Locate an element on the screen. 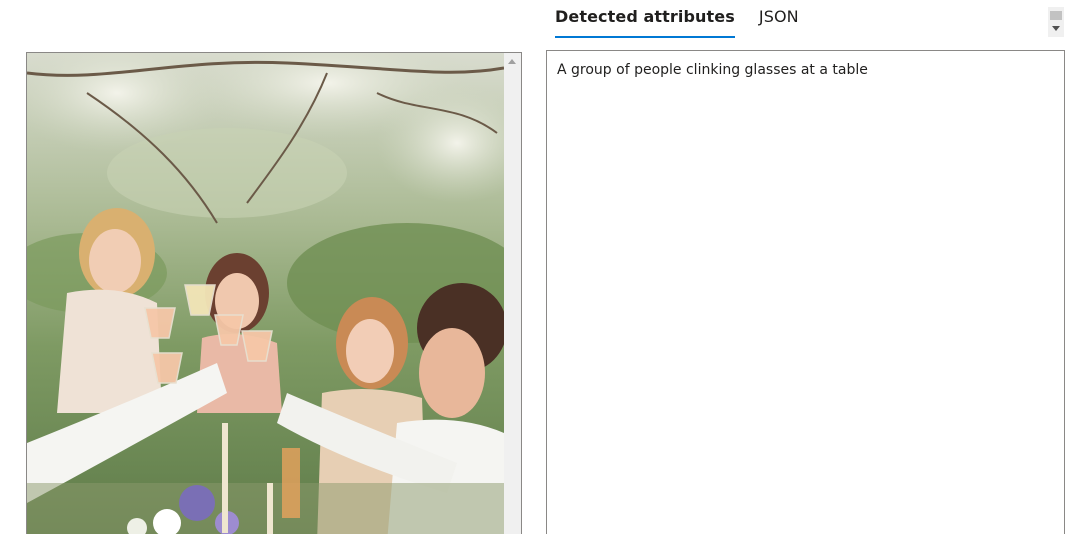  tab-detected-attributes-label: Detected attributes is located at coordinates (645, 16).